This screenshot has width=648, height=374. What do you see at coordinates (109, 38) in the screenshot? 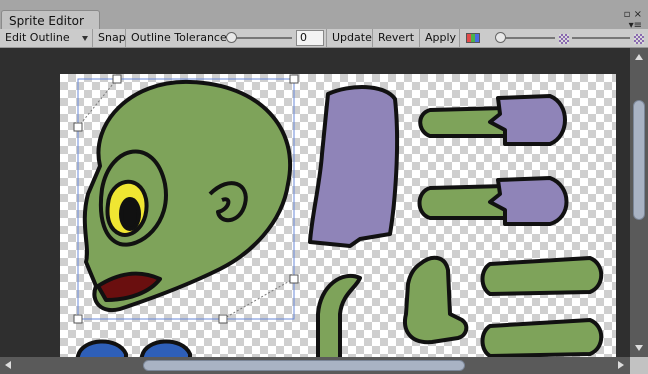
I see `snap-button: Snap` at bounding box center [109, 38].